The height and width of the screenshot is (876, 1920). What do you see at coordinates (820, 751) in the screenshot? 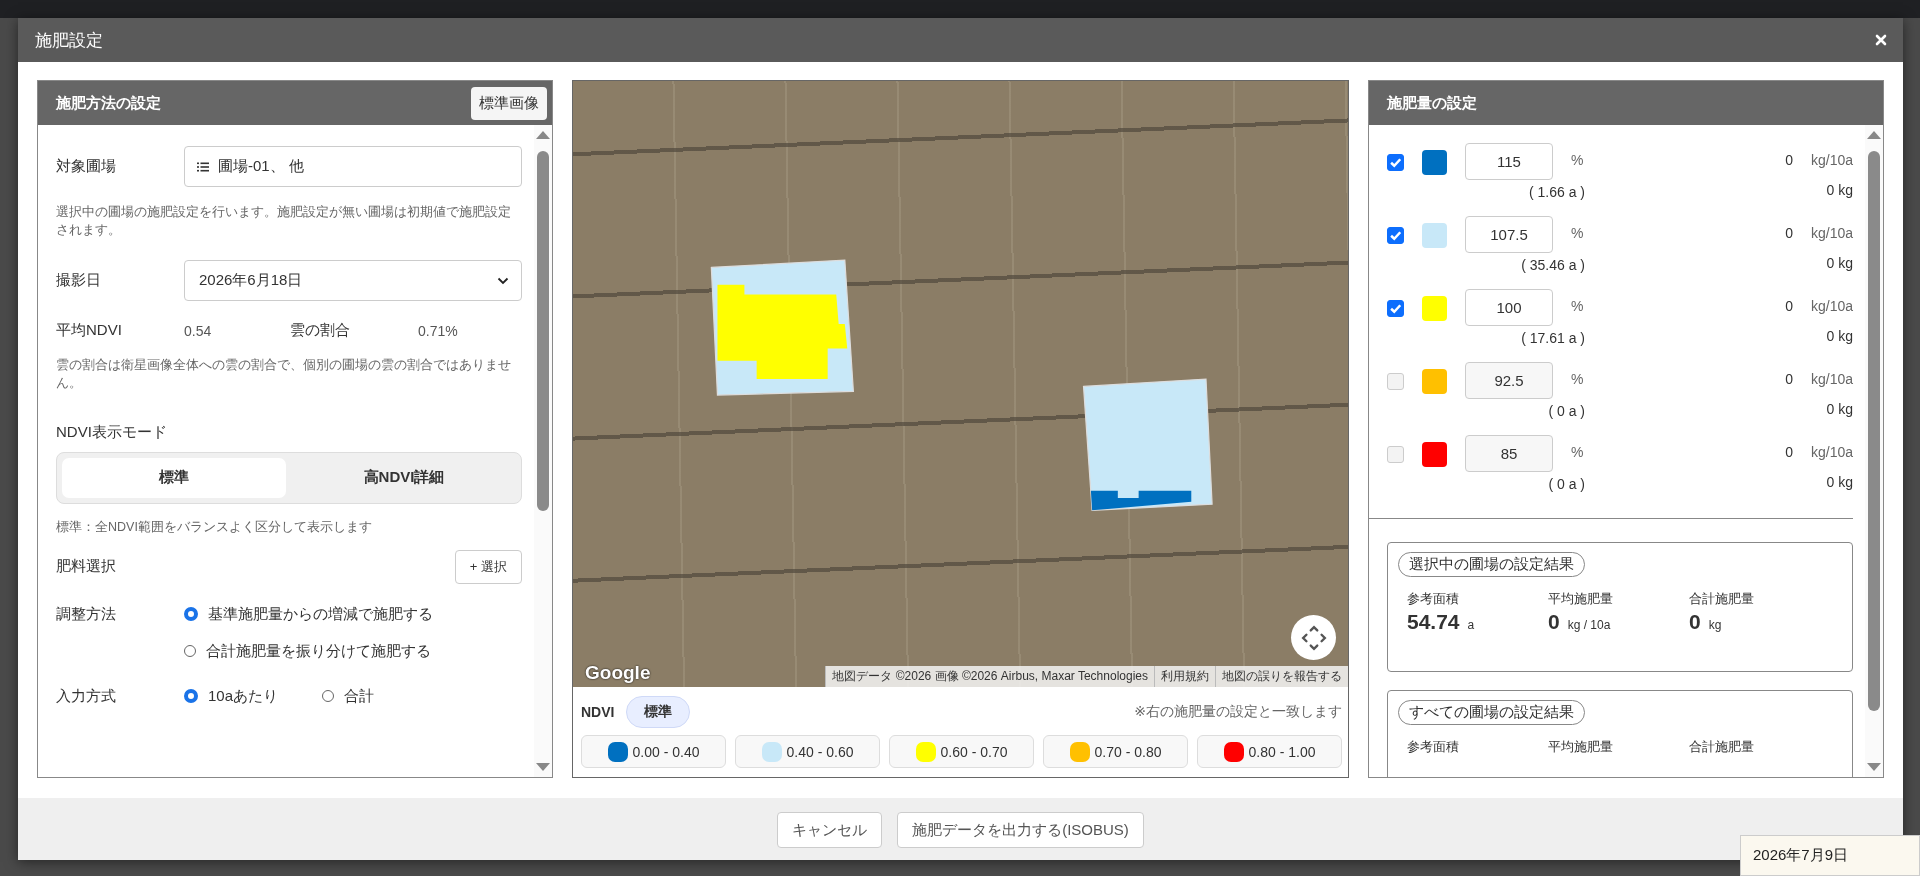
I see `range-text: 0.40 - 0.60` at bounding box center [820, 751].